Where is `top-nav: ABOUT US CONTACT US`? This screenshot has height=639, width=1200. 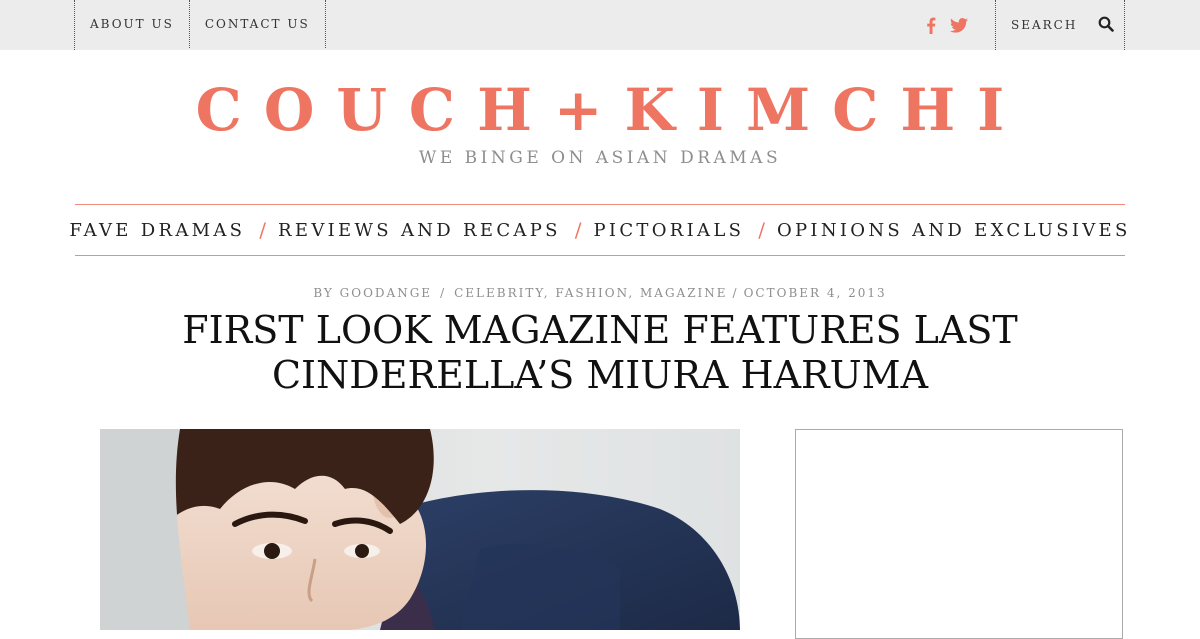 top-nav: ABOUT US CONTACT US is located at coordinates (200, 25).